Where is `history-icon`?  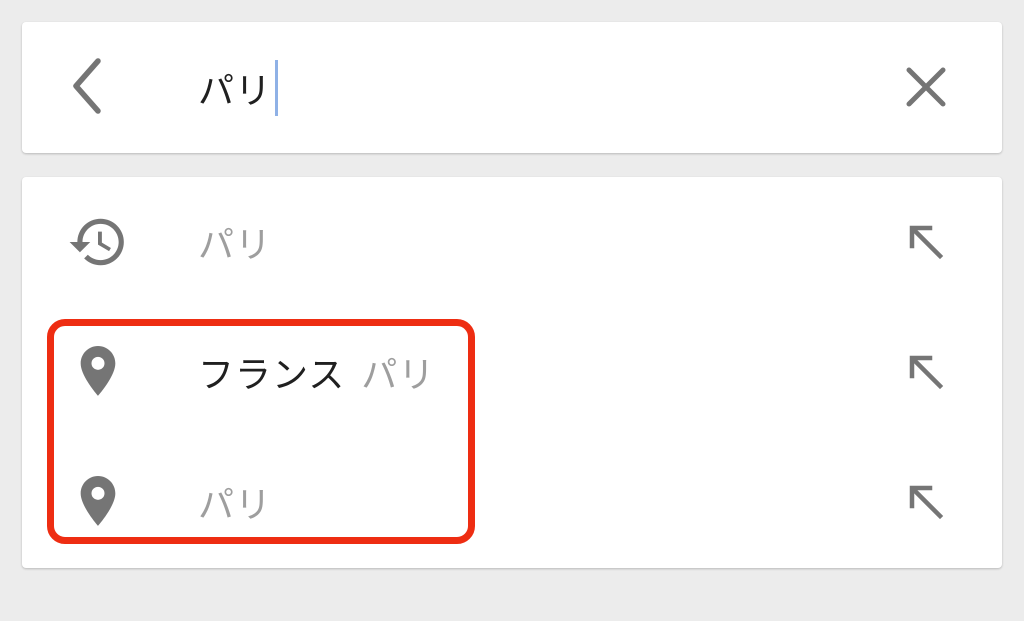
history-icon is located at coordinates (98, 242).